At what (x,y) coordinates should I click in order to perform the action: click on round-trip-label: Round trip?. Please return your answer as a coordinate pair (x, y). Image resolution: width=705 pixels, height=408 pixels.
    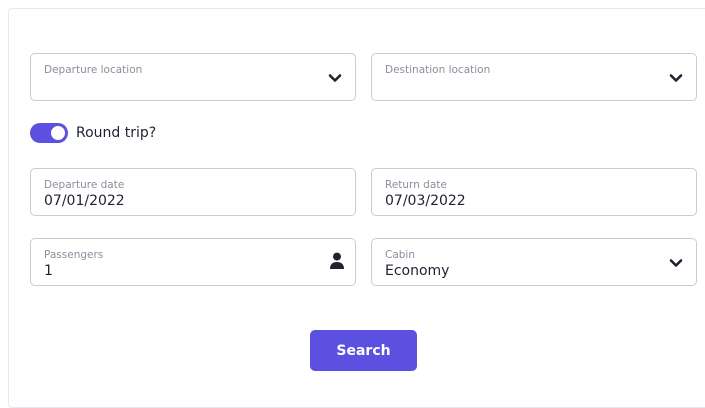
    Looking at the image, I should click on (116, 133).